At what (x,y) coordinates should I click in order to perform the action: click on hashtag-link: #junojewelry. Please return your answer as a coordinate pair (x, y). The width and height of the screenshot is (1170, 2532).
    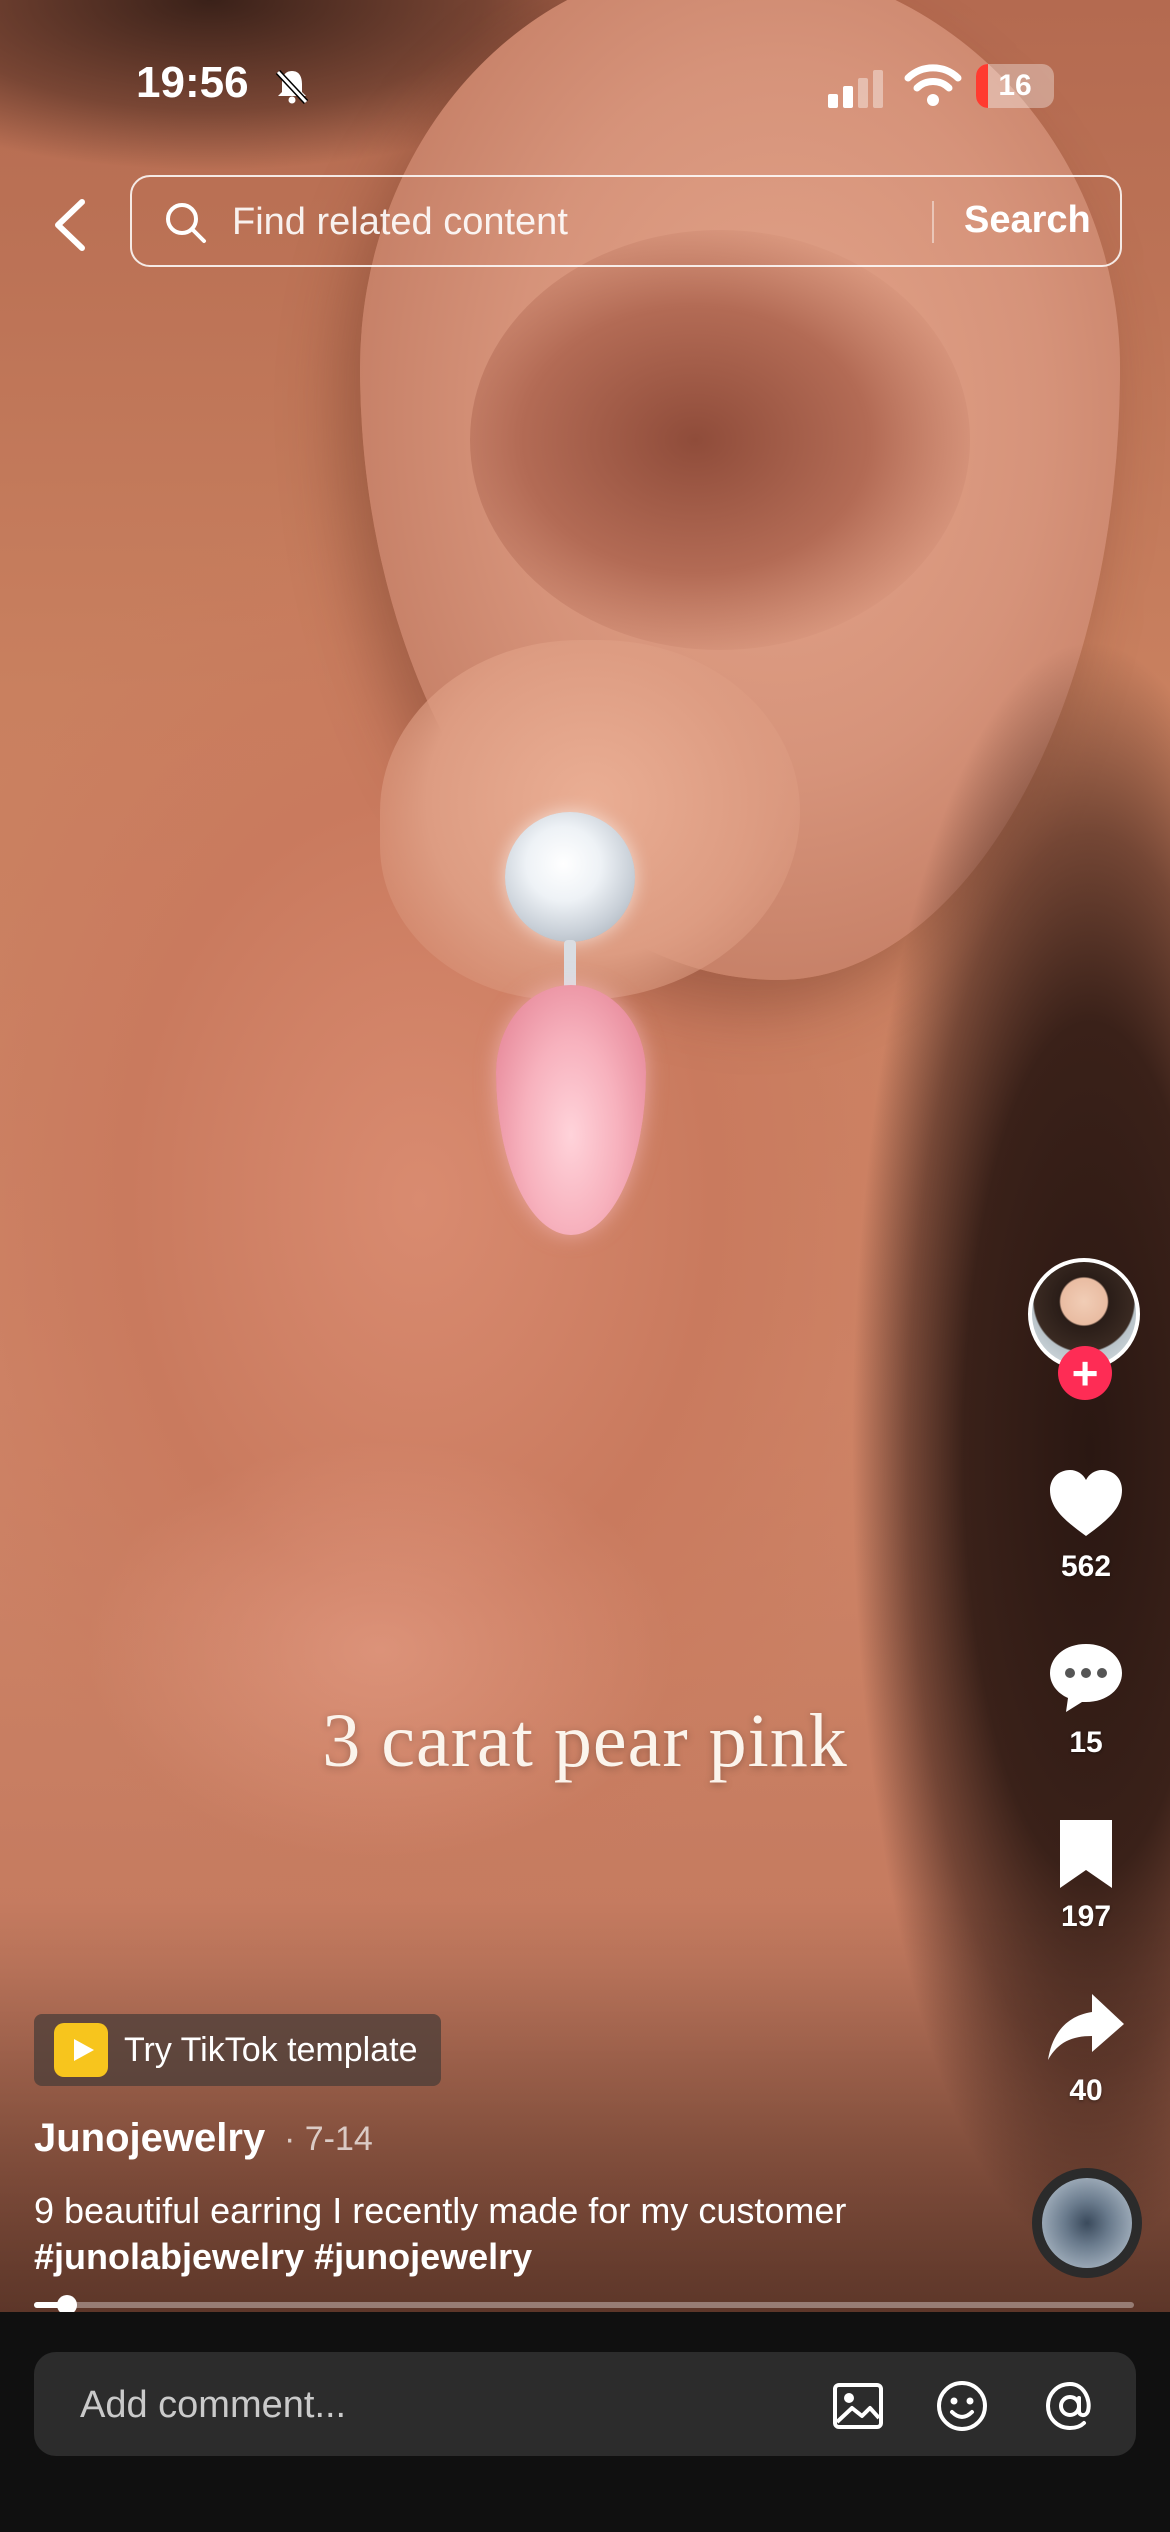
    Looking at the image, I should click on (423, 2256).